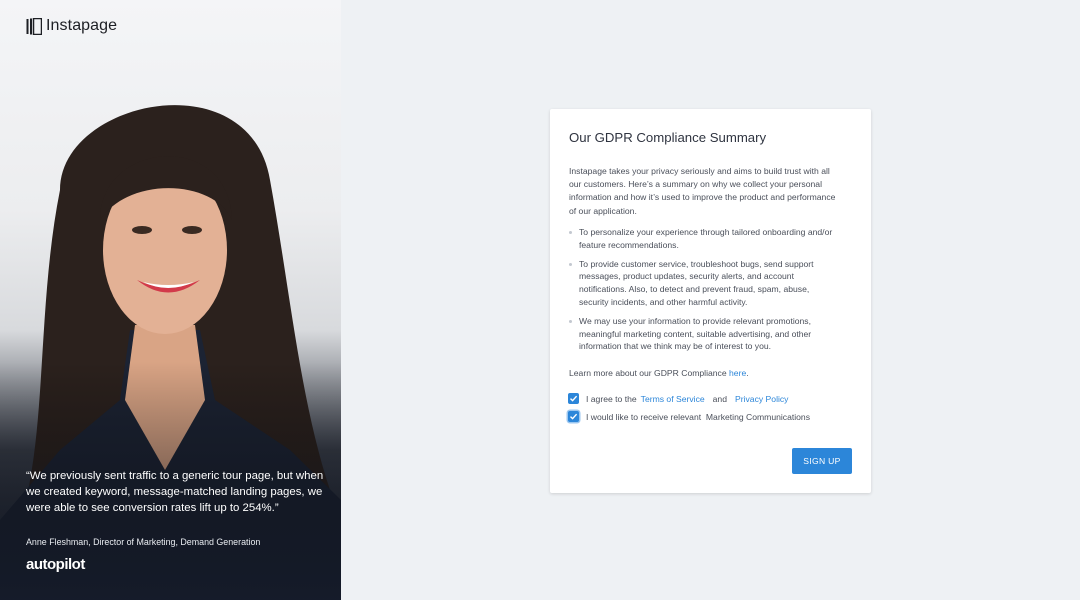 This screenshot has width=1080, height=600. I want to click on instapage-logo-icon, so click(34, 26).